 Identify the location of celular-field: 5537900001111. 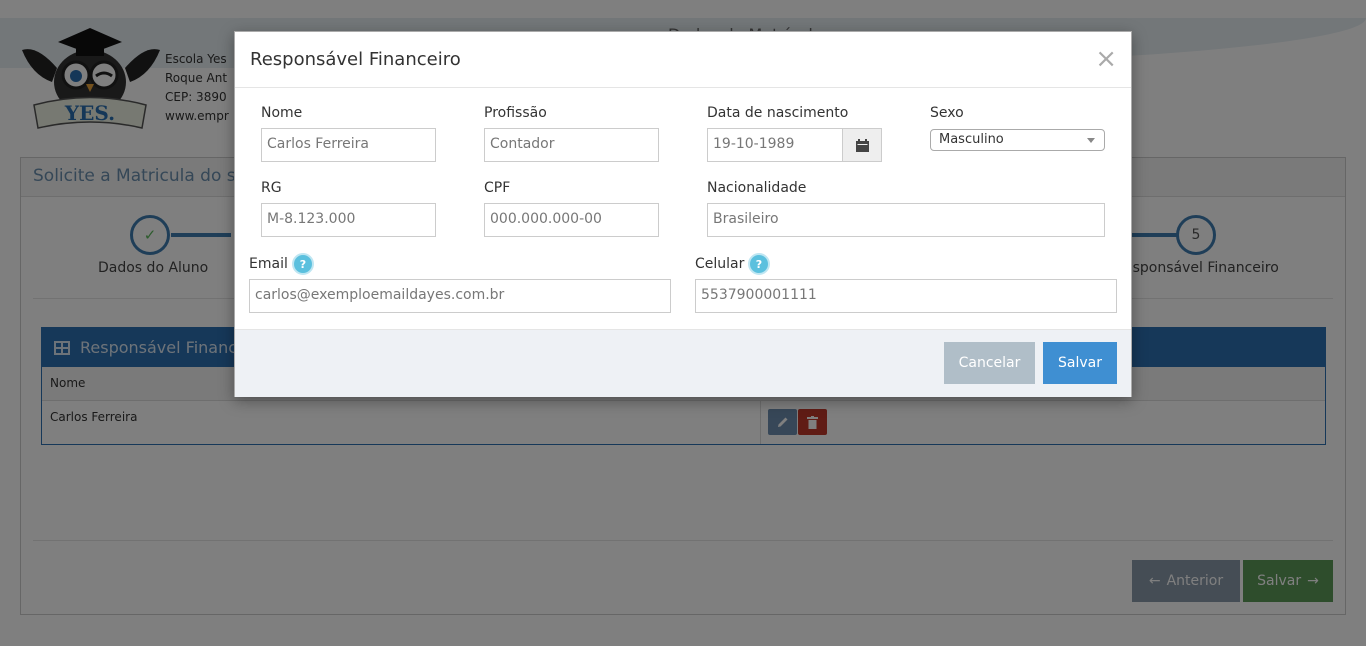
(906, 296).